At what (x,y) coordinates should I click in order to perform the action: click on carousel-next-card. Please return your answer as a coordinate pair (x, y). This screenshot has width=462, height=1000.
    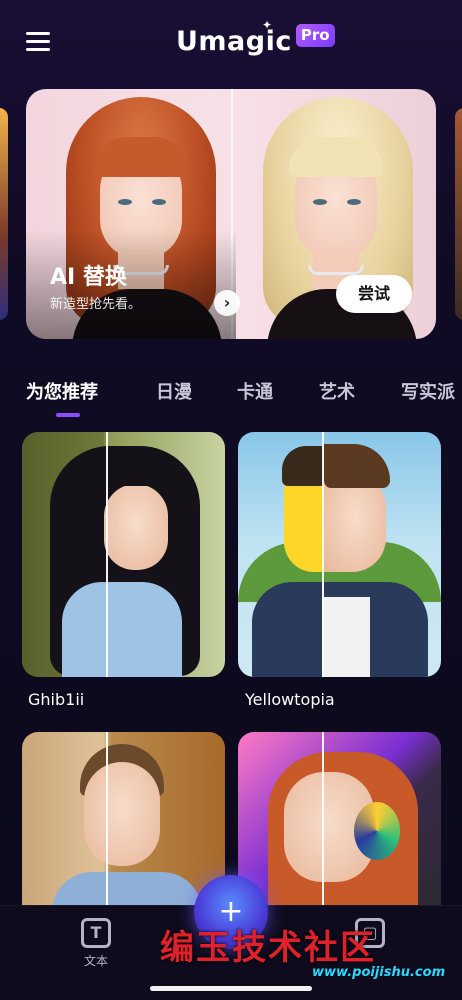
    Looking at the image, I should click on (458, 214).